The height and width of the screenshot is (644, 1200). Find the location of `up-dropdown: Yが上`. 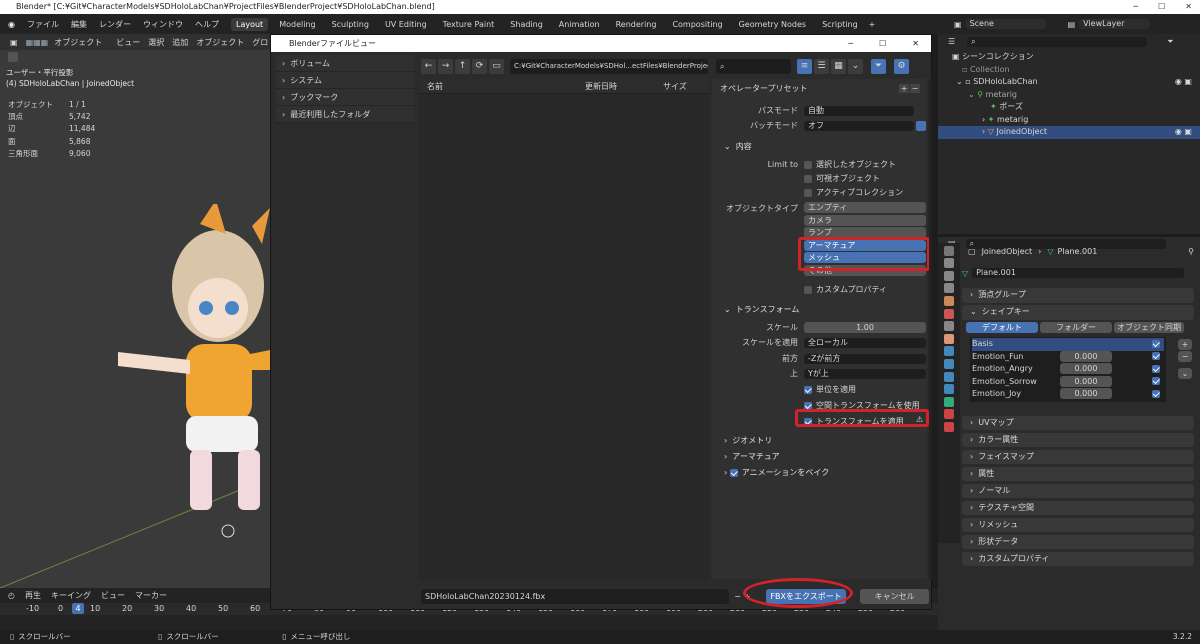

up-dropdown: Yが上 is located at coordinates (865, 373).